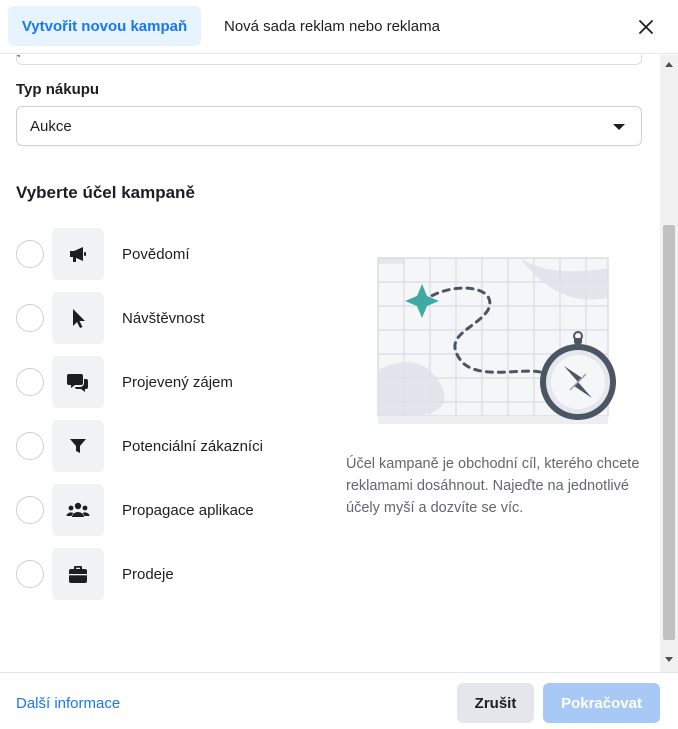  I want to click on objective-sales: Prodeje, so click(166, 574).